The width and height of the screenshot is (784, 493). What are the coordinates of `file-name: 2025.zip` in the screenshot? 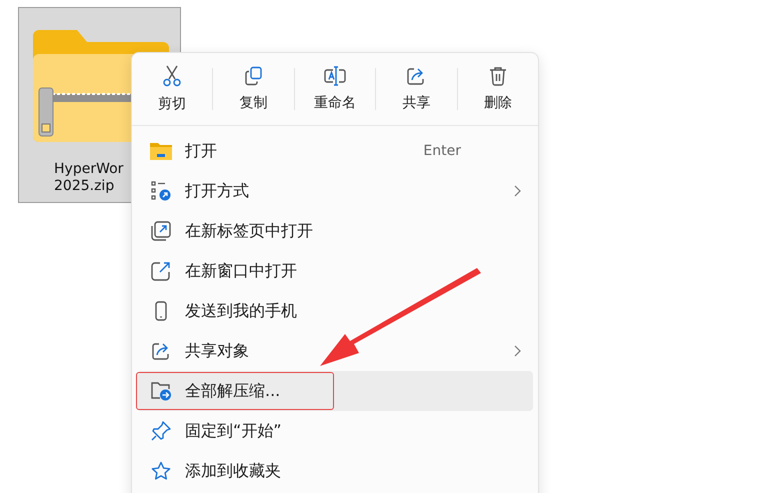 It's located at (85, 186).